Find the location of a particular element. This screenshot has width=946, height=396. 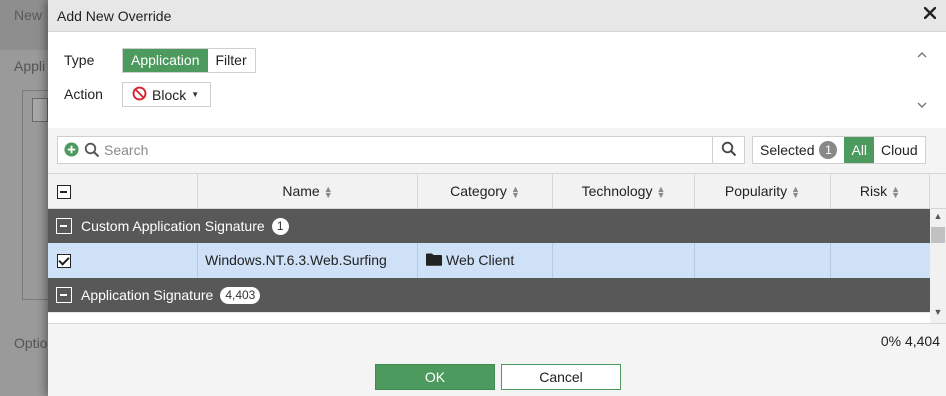

search-input is located at coordinates (404, 150).